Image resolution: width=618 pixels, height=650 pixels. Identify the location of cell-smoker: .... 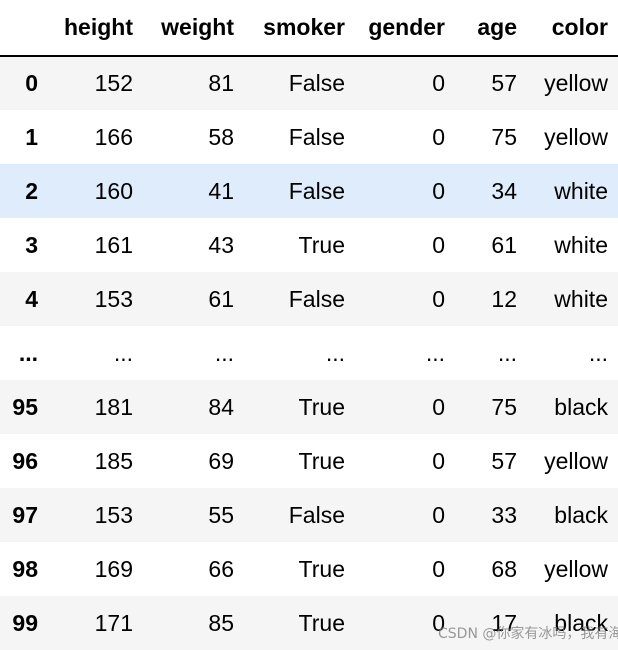
(335, 352).